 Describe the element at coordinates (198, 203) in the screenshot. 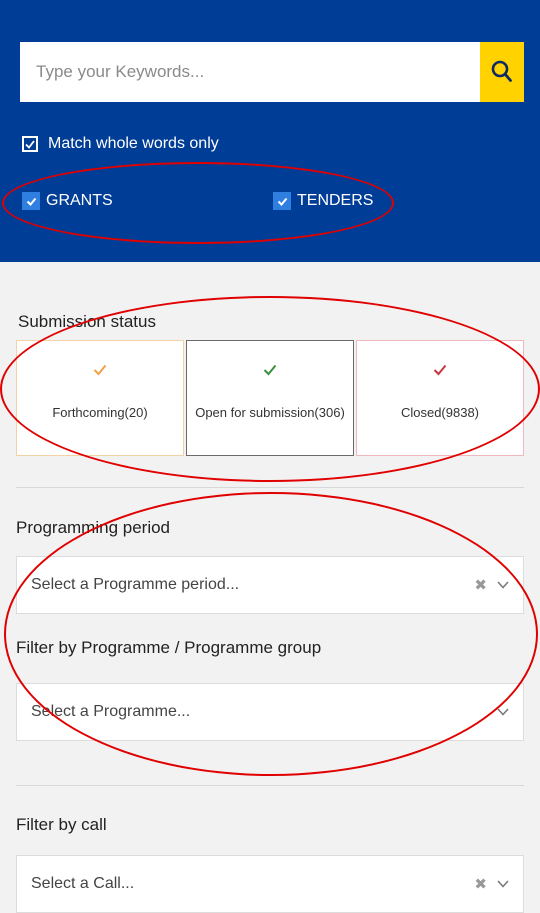

I see `annotation-ellipse` at that location.